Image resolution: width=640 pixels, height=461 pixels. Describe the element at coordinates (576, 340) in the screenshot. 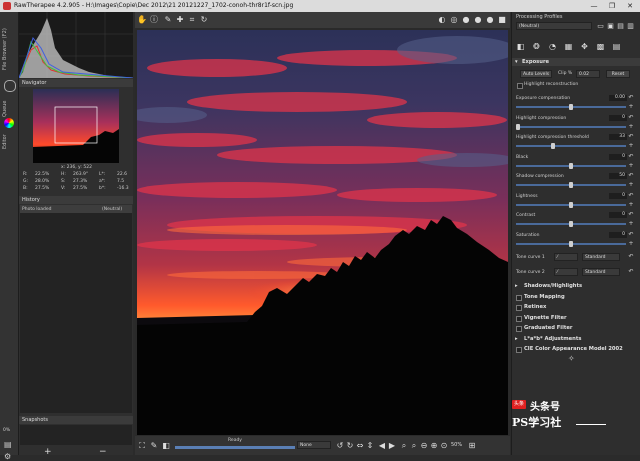

I see `tool-section-header: ▸ L*a*b* Adjustments` at that location.